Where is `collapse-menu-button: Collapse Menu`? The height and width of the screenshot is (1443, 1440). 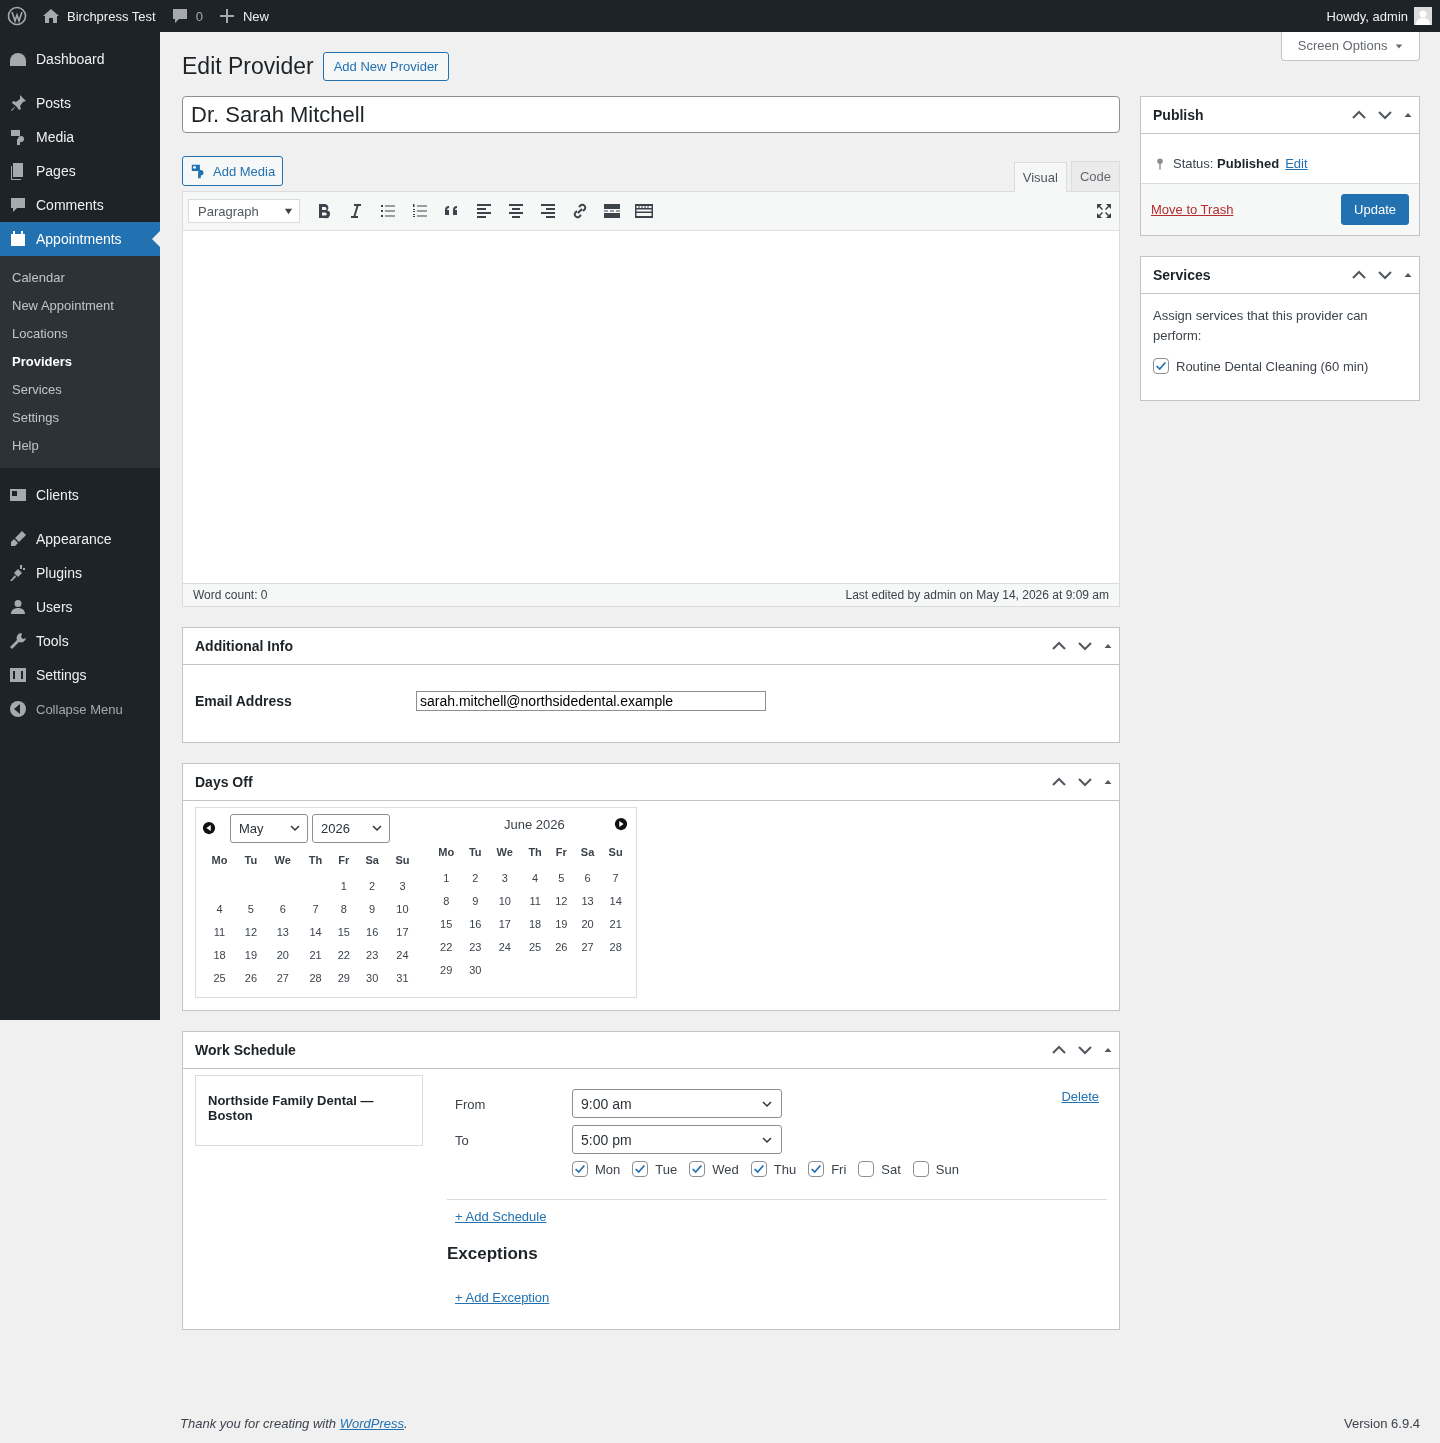
collapse-menu-button: Collapse Menu is located at coordinates (80, 709).